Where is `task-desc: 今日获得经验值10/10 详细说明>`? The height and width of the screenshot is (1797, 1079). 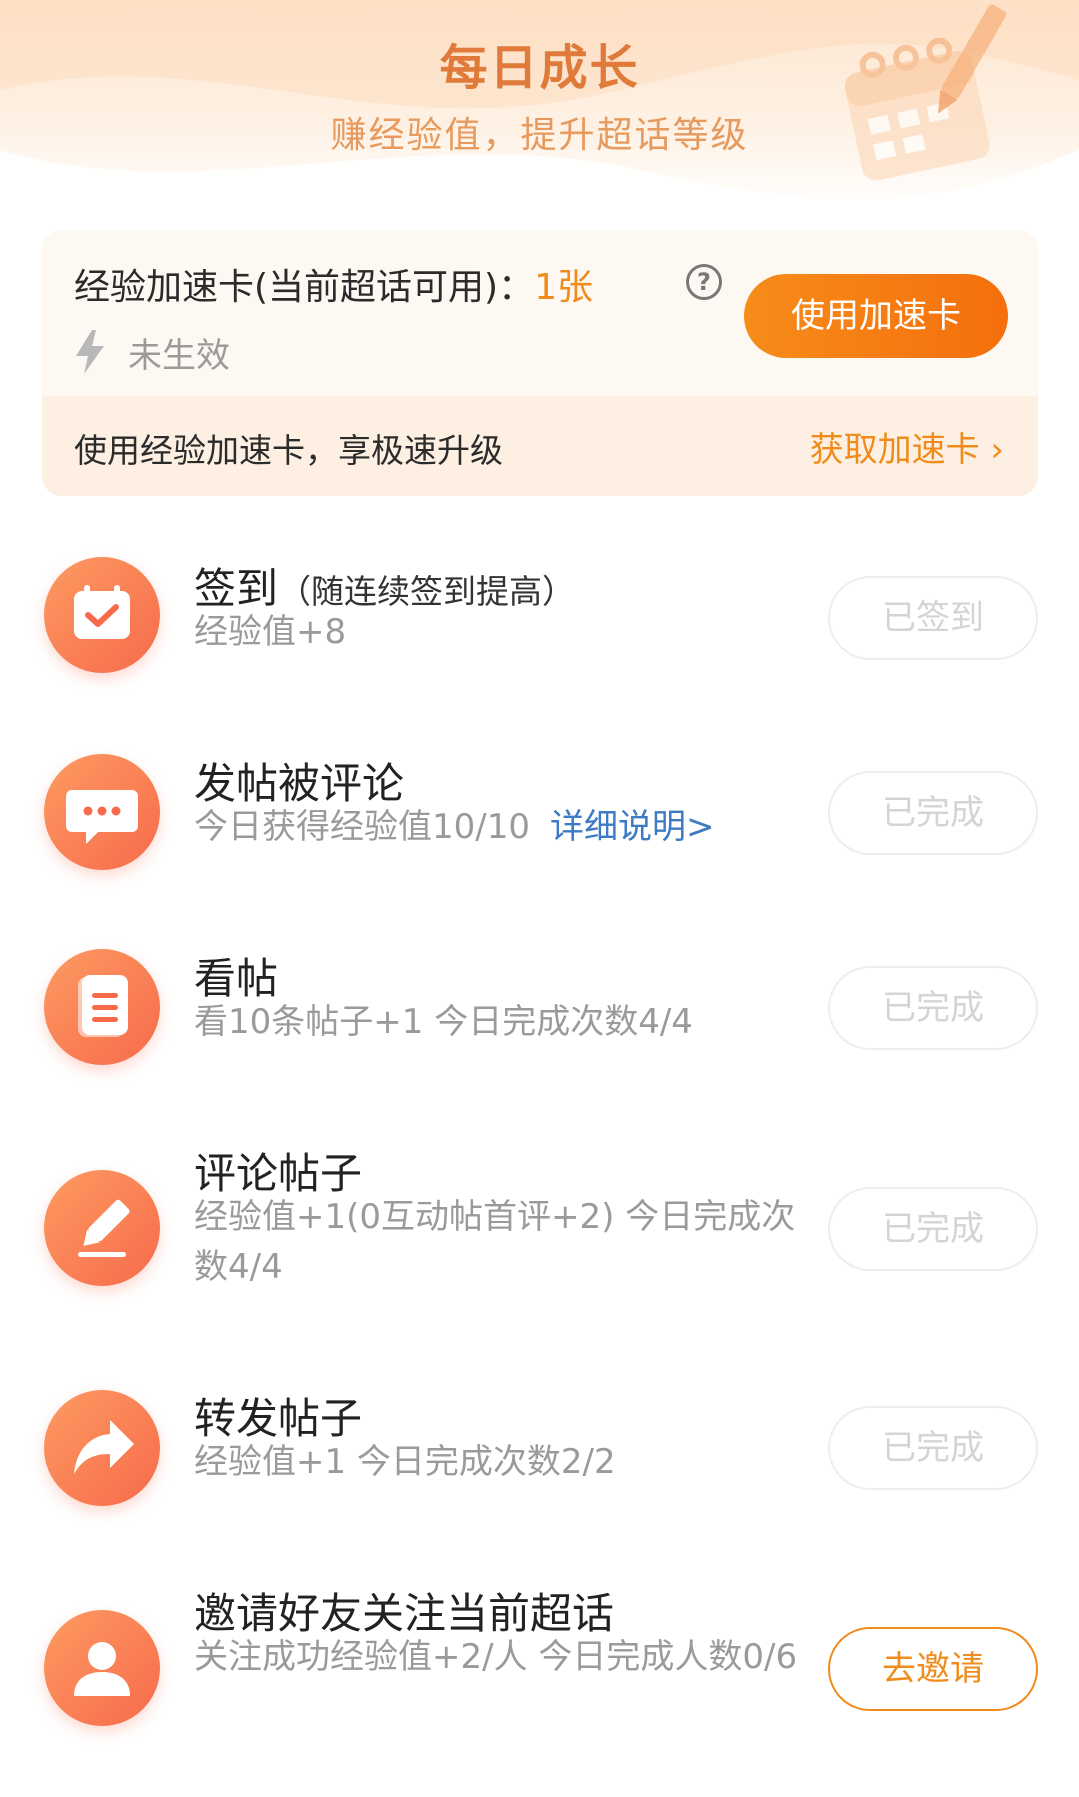
task-desc: 今日获得经验值10/10 详细说明> is located at coordinates (504, 827).